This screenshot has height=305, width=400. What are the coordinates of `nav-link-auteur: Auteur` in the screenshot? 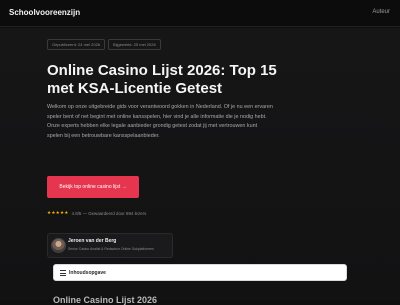 It's located at (381, 12).